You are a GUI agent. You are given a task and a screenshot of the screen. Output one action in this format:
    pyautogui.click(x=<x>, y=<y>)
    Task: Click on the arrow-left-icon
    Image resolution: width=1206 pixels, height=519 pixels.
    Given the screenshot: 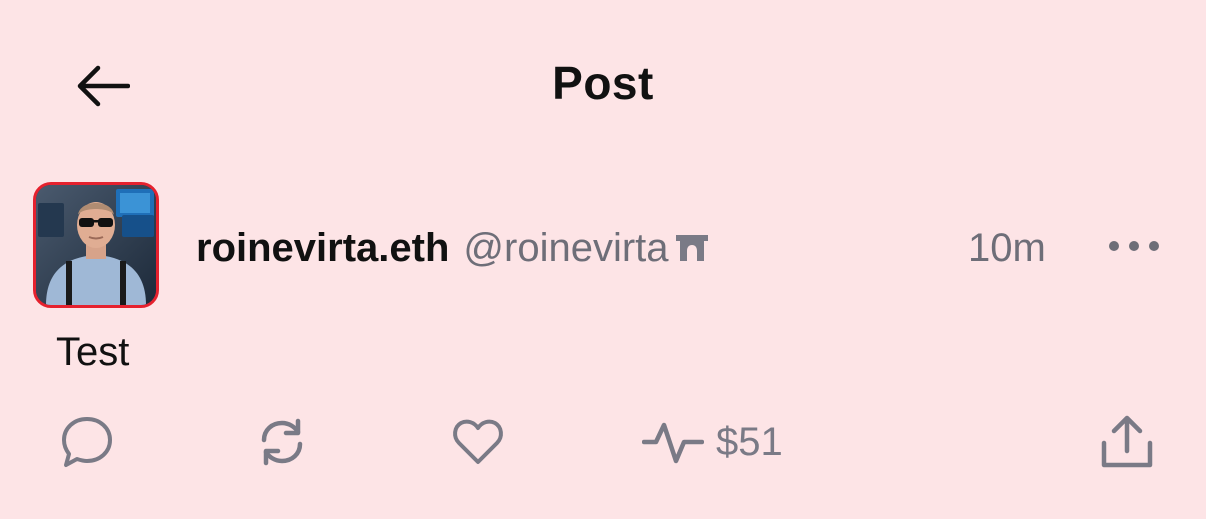 What is the action you would take?
    pyautogui.click(x=103, y=86)
    